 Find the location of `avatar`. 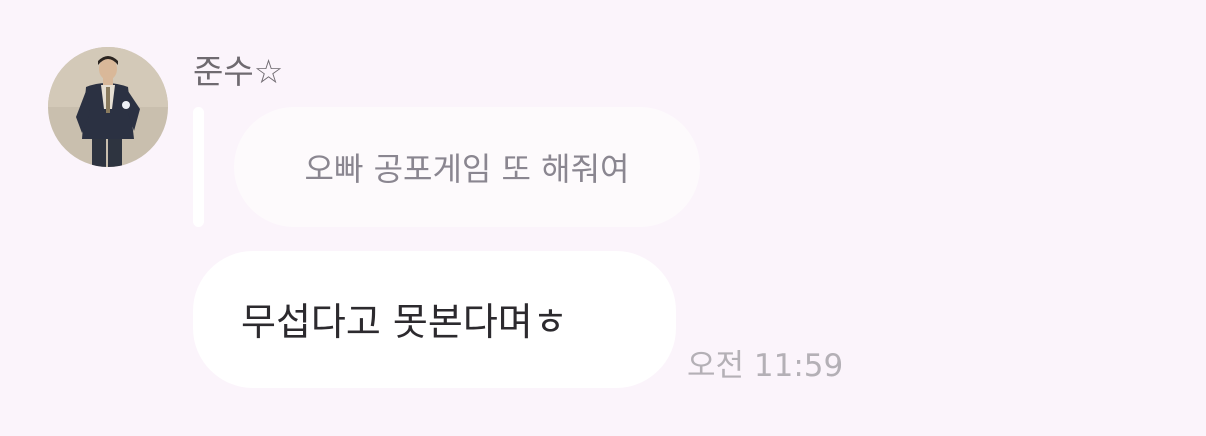

avatar is located at coordinates (108, 107).